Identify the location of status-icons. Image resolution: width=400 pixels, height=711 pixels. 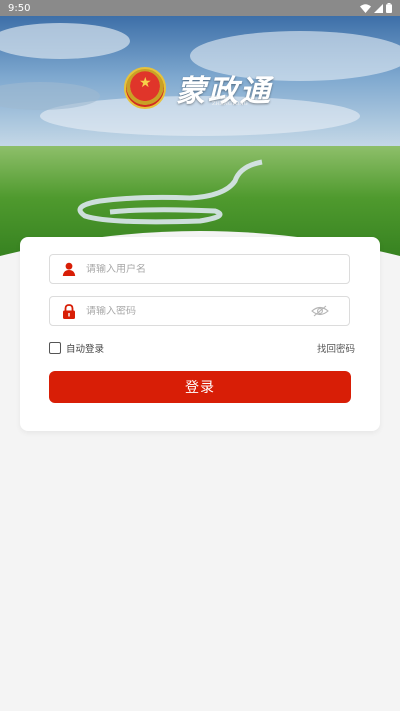
(376, 8).